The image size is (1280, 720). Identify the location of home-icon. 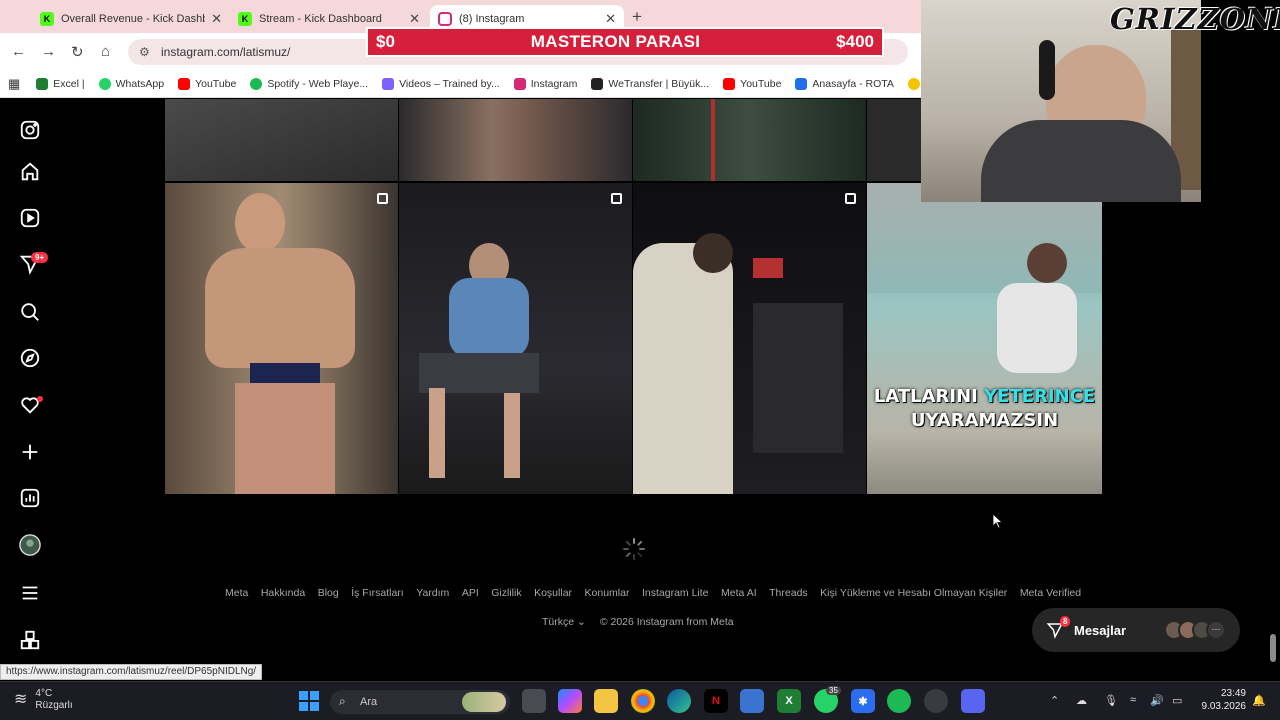
(30, 172).